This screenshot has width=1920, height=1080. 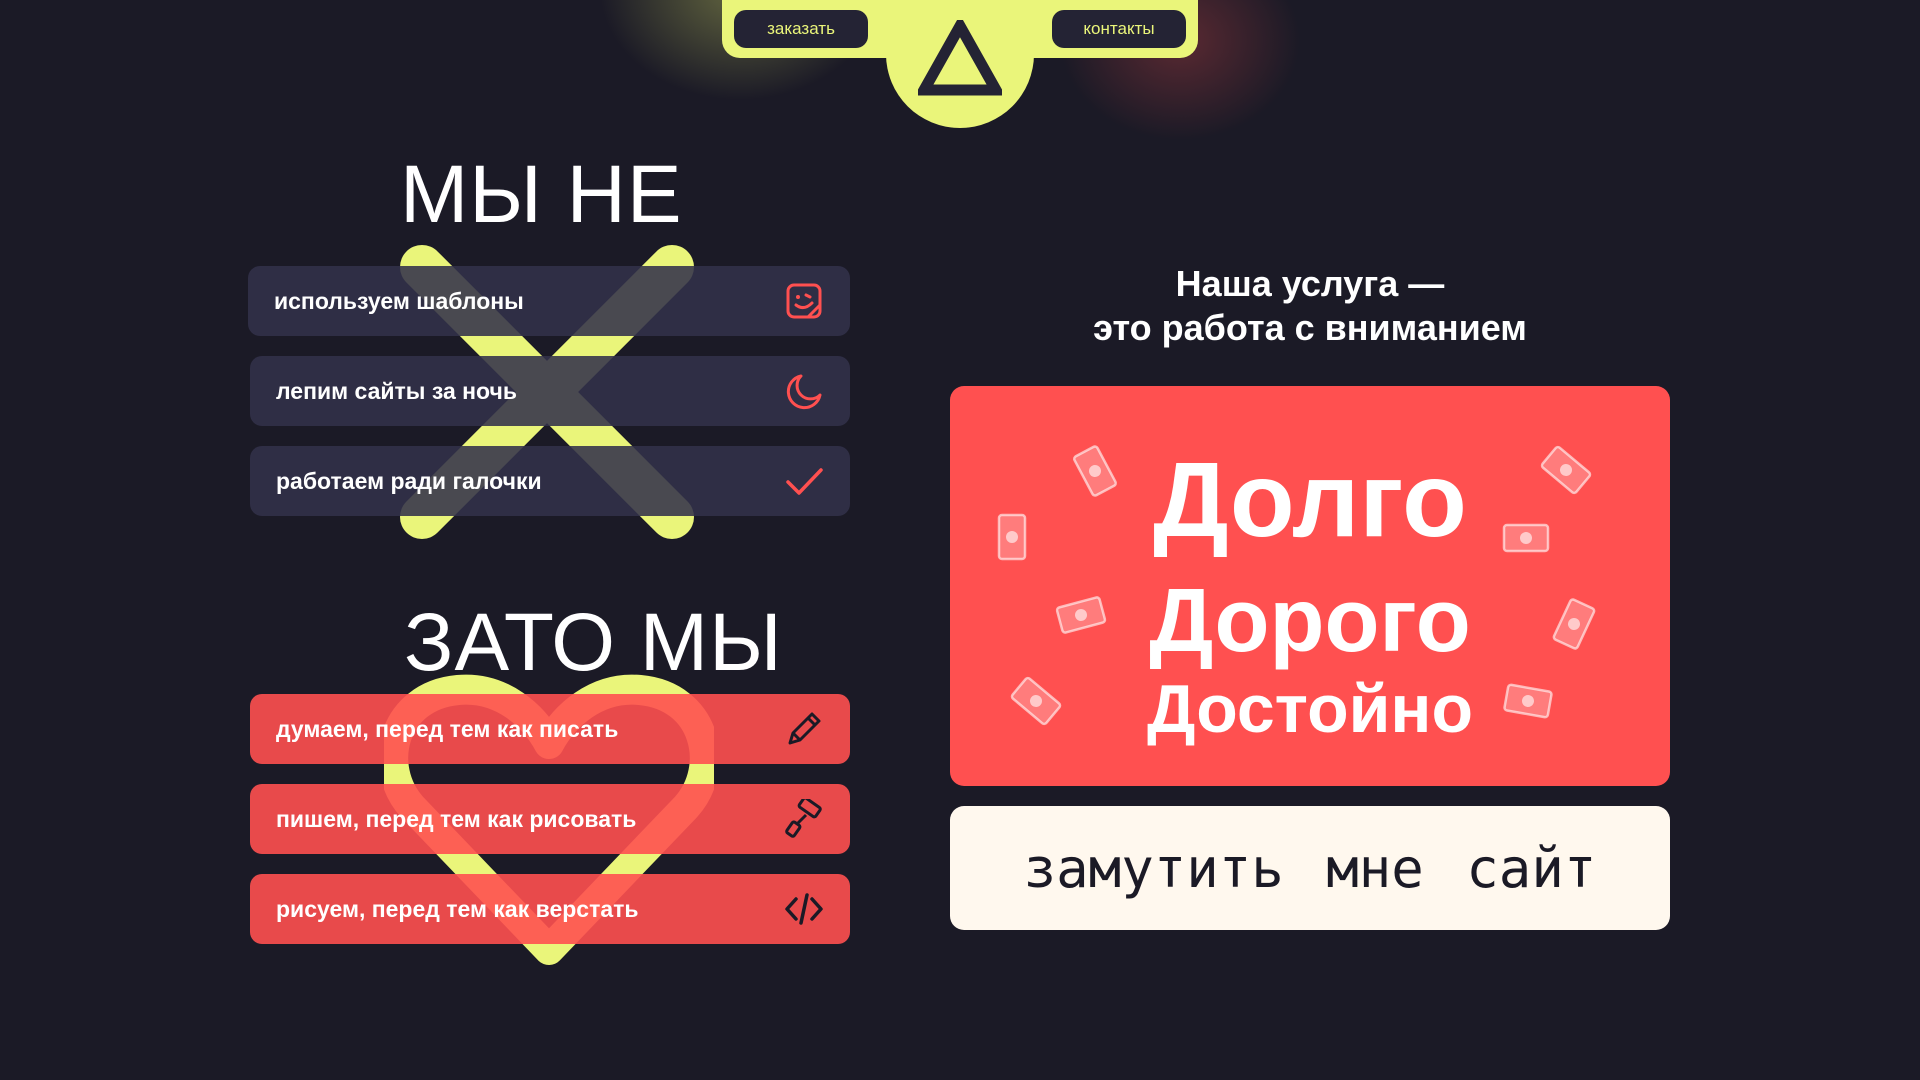 I want to click on but-item-think: думаем, перед тем как писать, so click(x=550, y=729).